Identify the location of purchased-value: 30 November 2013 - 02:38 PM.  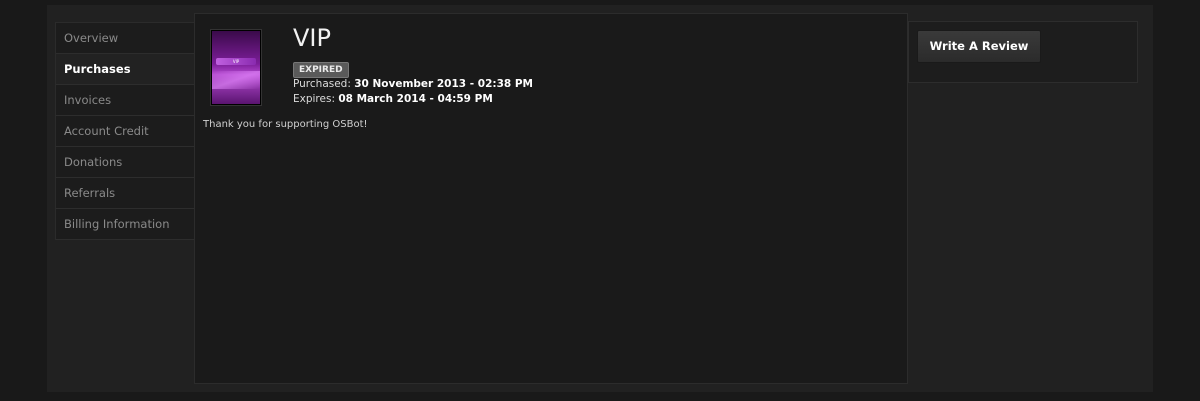
(443, 84).